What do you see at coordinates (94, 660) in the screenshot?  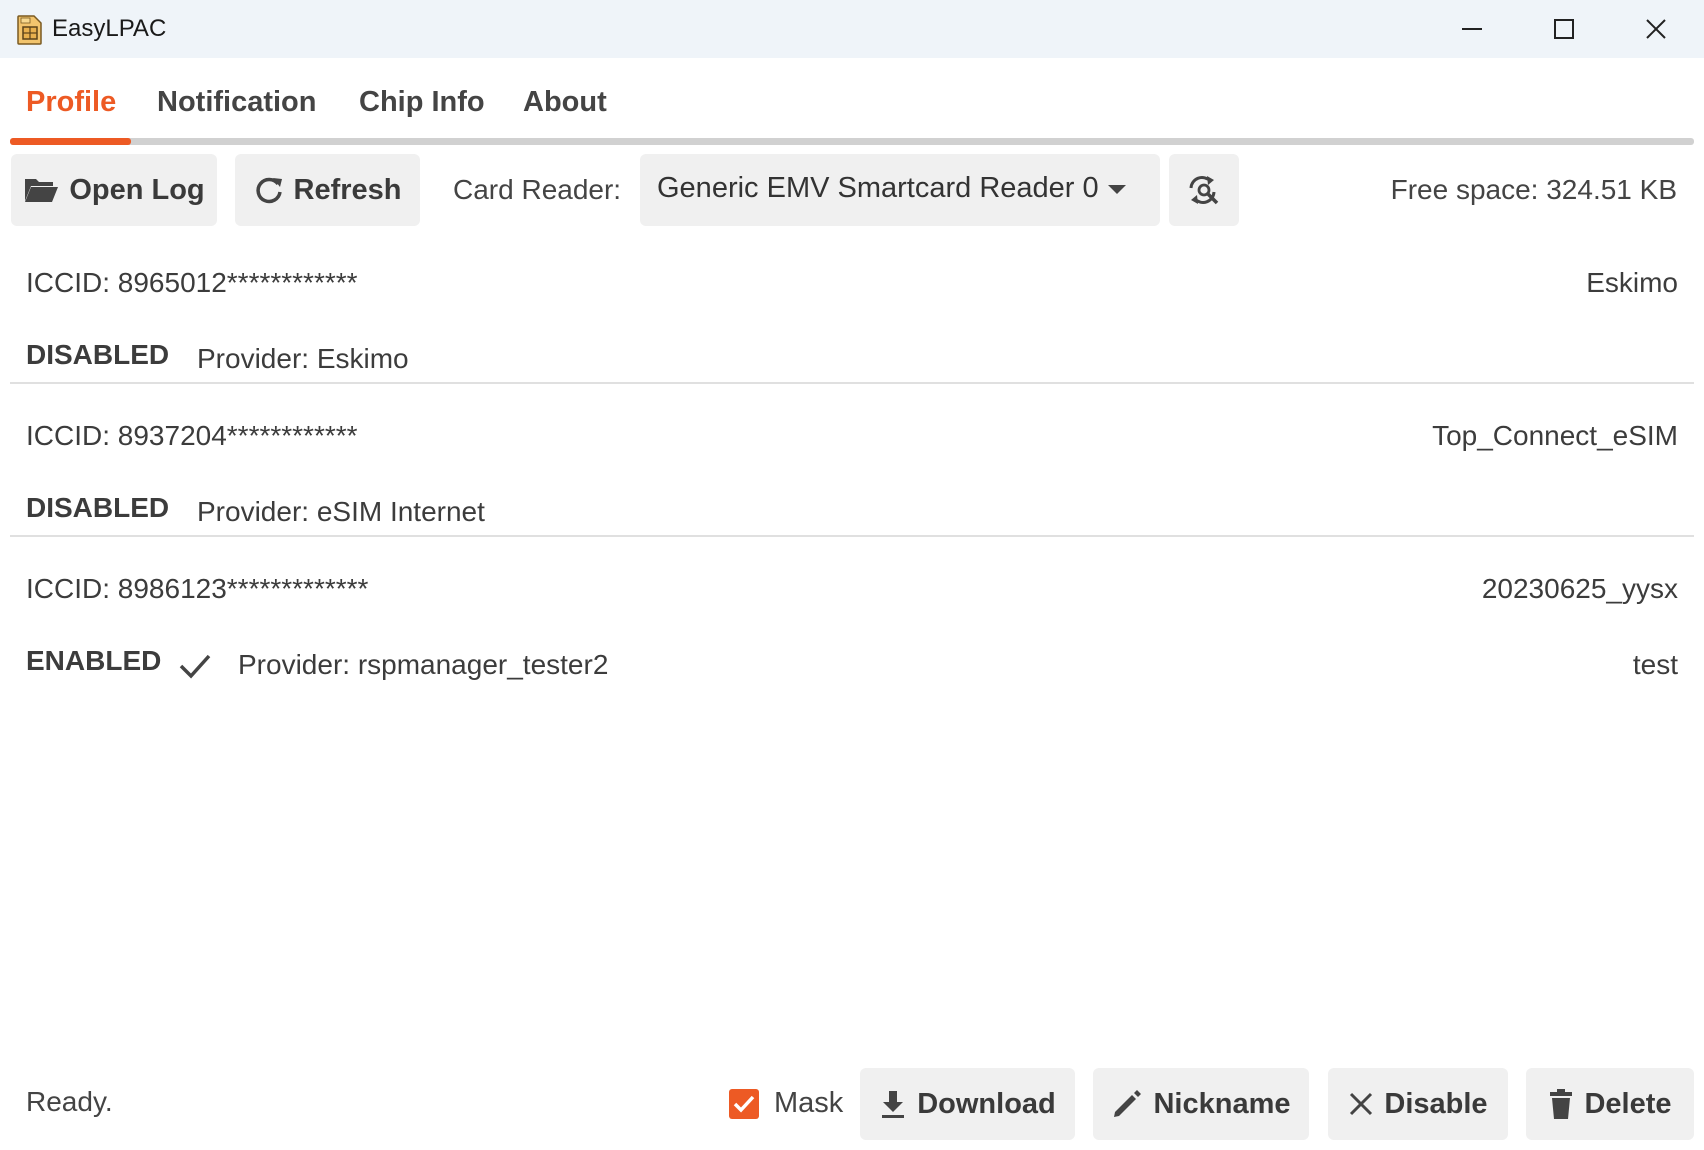 I see `profile-state: ENABLED` at bounding box center [94, 660].